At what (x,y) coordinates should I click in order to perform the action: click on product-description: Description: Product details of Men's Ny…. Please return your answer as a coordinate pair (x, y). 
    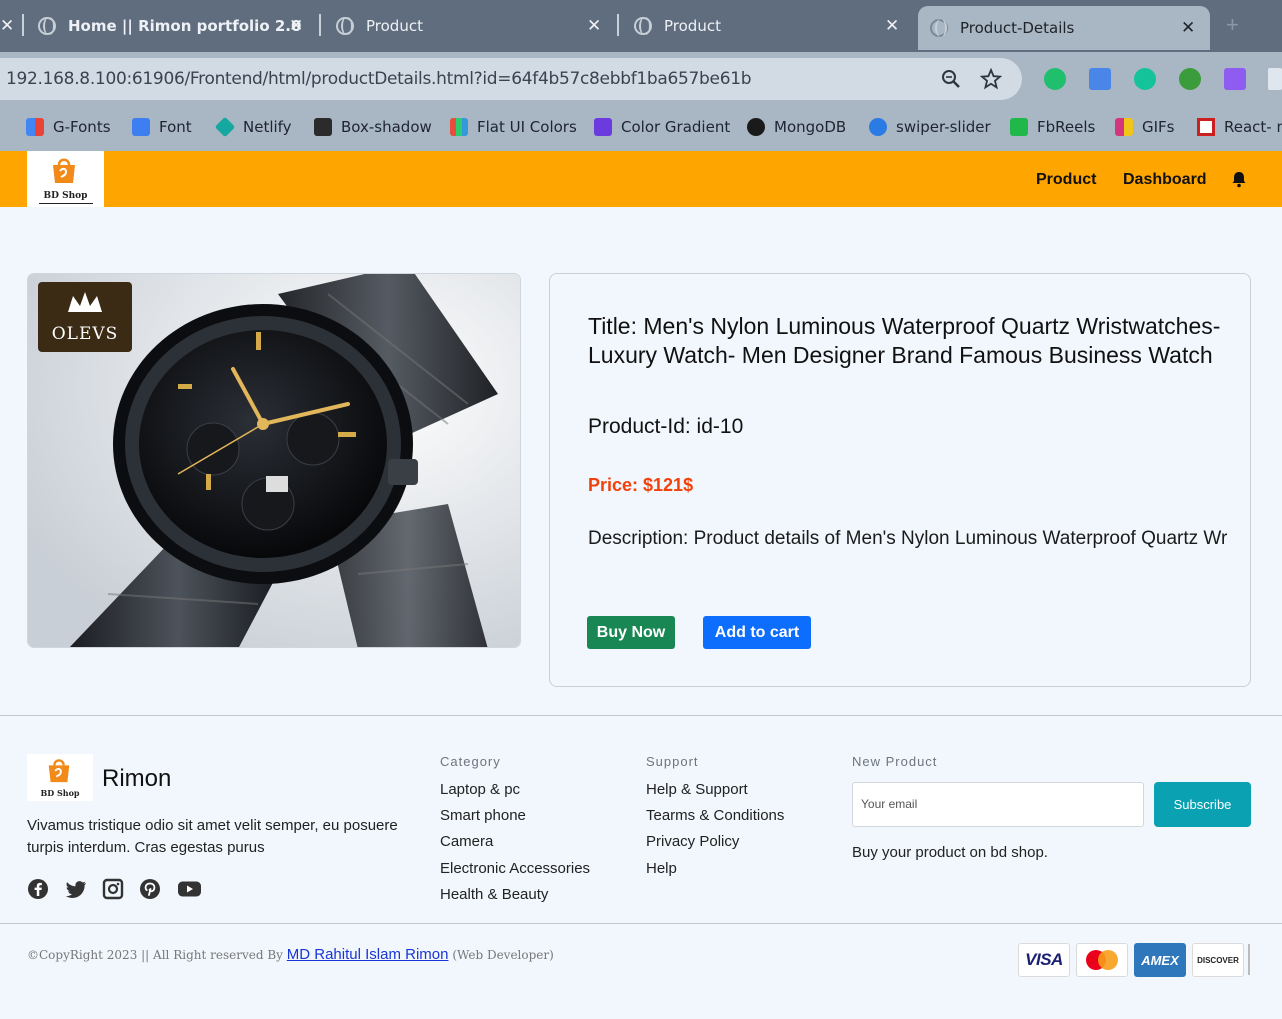
    Looking at the image, I should click on (908, 538).